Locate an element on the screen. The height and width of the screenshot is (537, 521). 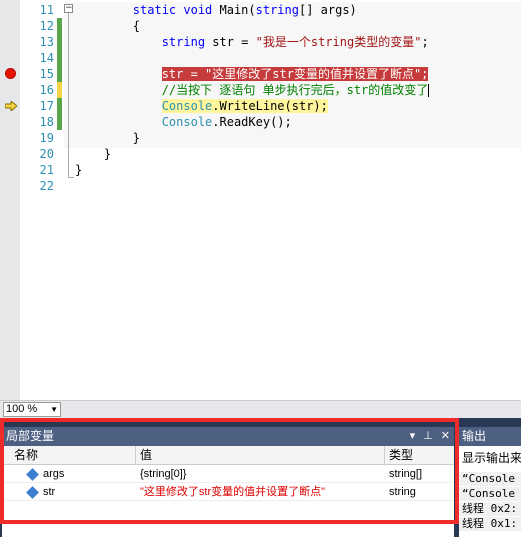
code-text: Console.WriteLine(str); is located at coordinates (244, 106).